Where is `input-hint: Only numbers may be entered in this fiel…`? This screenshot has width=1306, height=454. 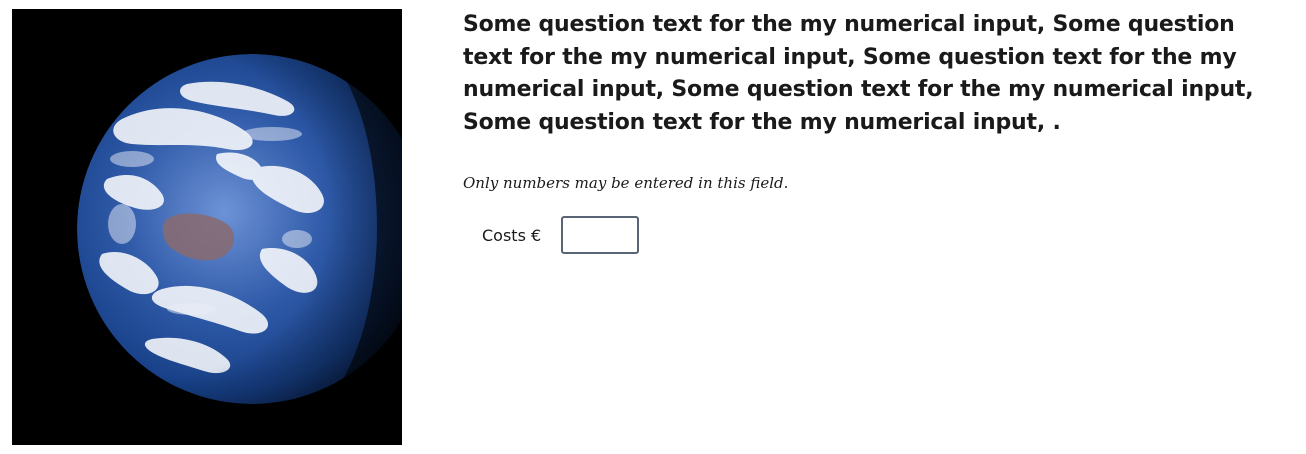
input-hint: Only numbers may be entered in this fiel… is located at coordinates (626, 183).